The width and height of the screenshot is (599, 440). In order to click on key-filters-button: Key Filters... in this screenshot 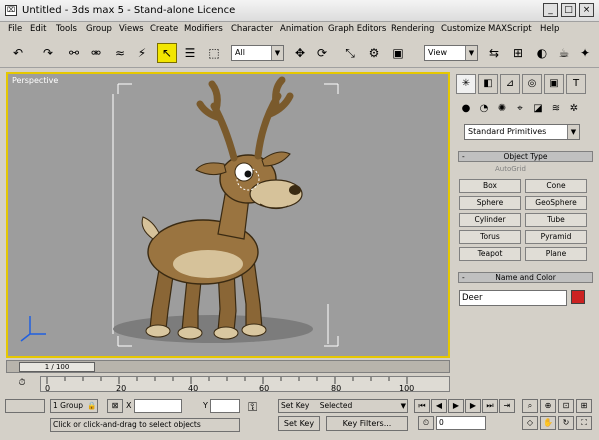, I will do `click(367, 423)`.